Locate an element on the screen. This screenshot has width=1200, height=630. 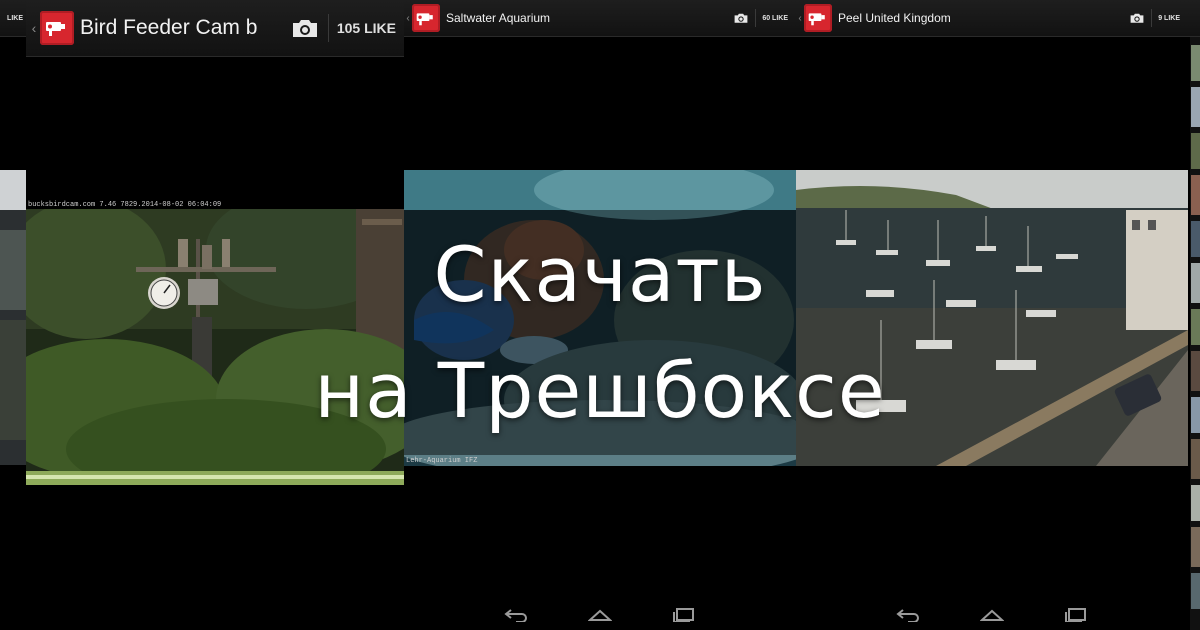
like-count: 105 LIKE is located at coordinates (366, 28).